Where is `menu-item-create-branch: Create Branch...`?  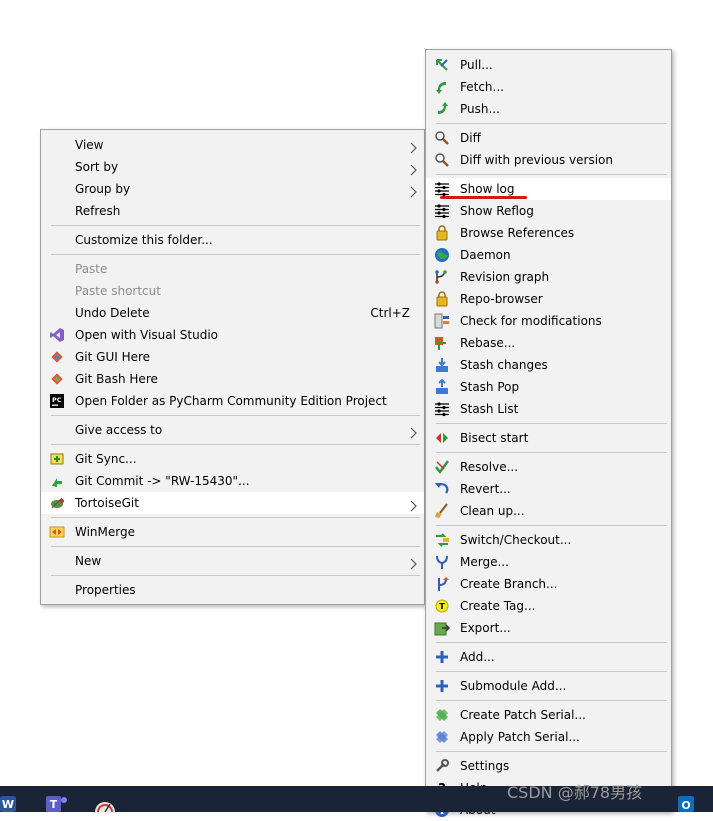 menu-item-create-branch: Create Branch... is located at coordinates (548, 584).